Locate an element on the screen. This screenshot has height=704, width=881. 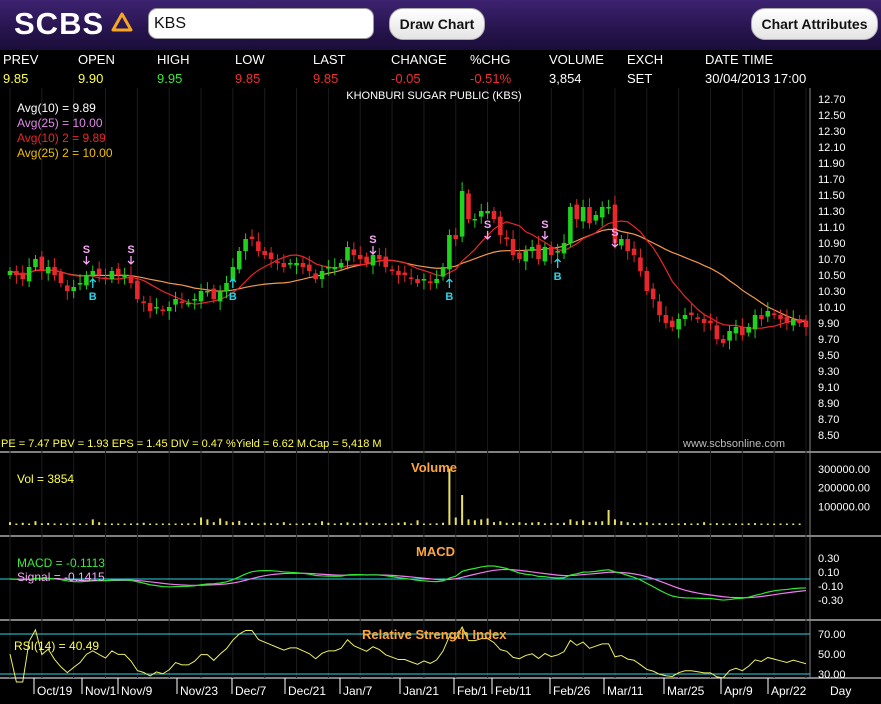
x-axis-label: Oct/19 is located at coordinates (55, 691).